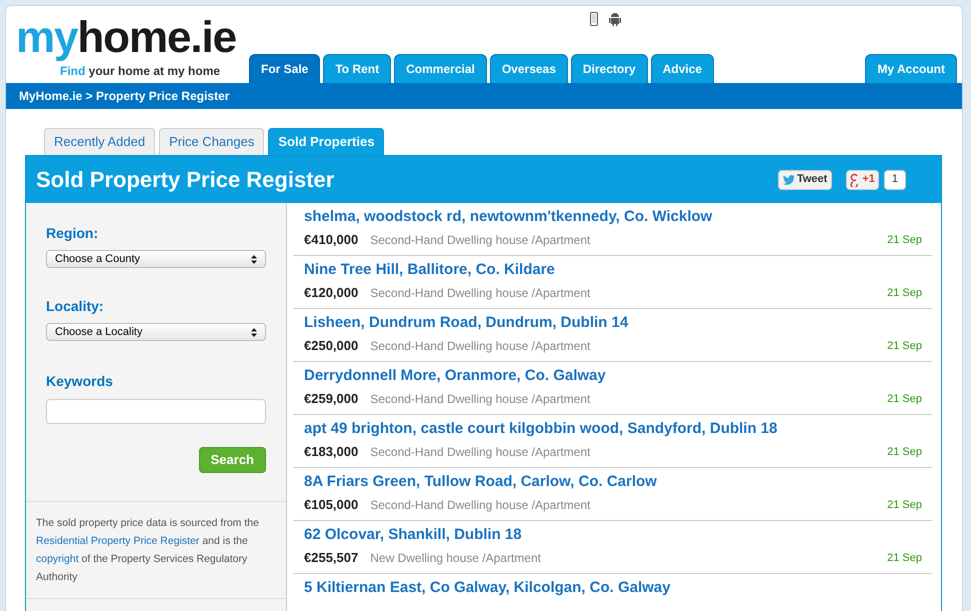 The image size is (971, 611). I want to click on logo-tagline: Find your home at my home, so click(140, 71).